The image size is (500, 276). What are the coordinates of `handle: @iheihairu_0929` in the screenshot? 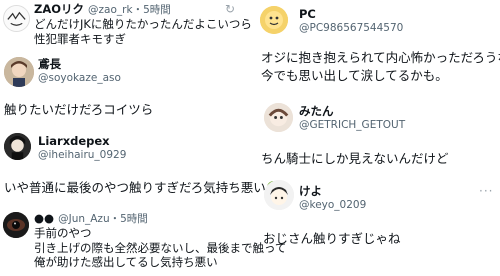 It's located at (82, 155).